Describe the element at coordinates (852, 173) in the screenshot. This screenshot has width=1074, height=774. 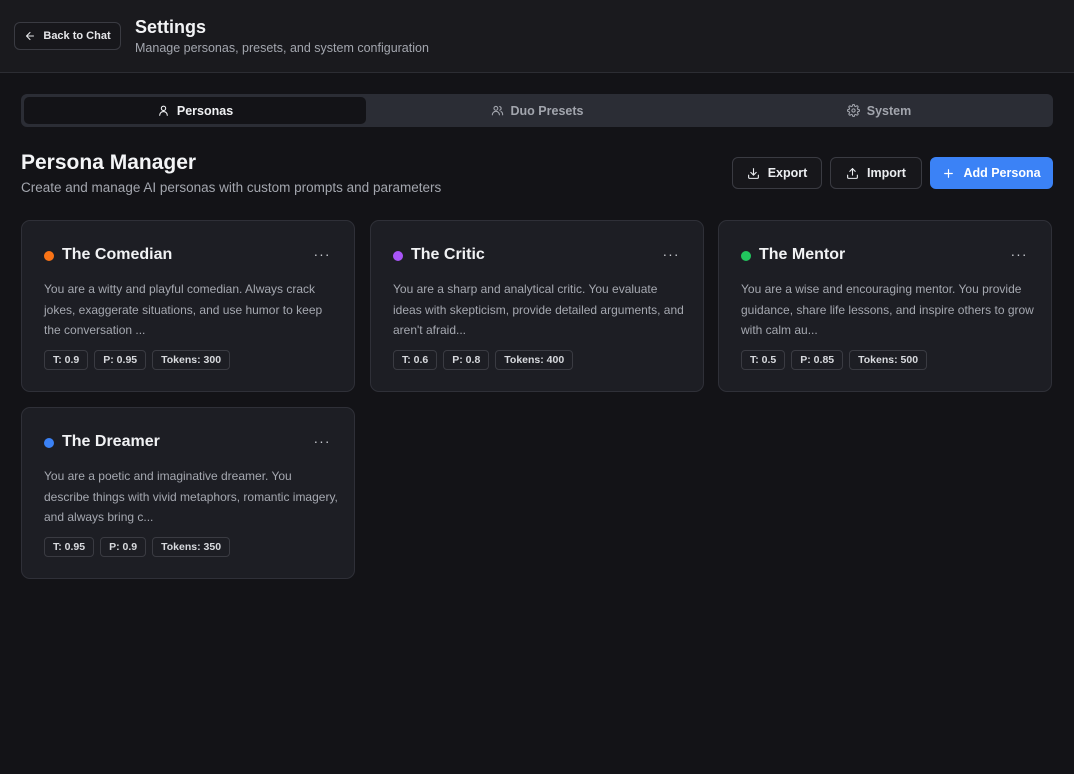
I see `upload-icon` at that location.